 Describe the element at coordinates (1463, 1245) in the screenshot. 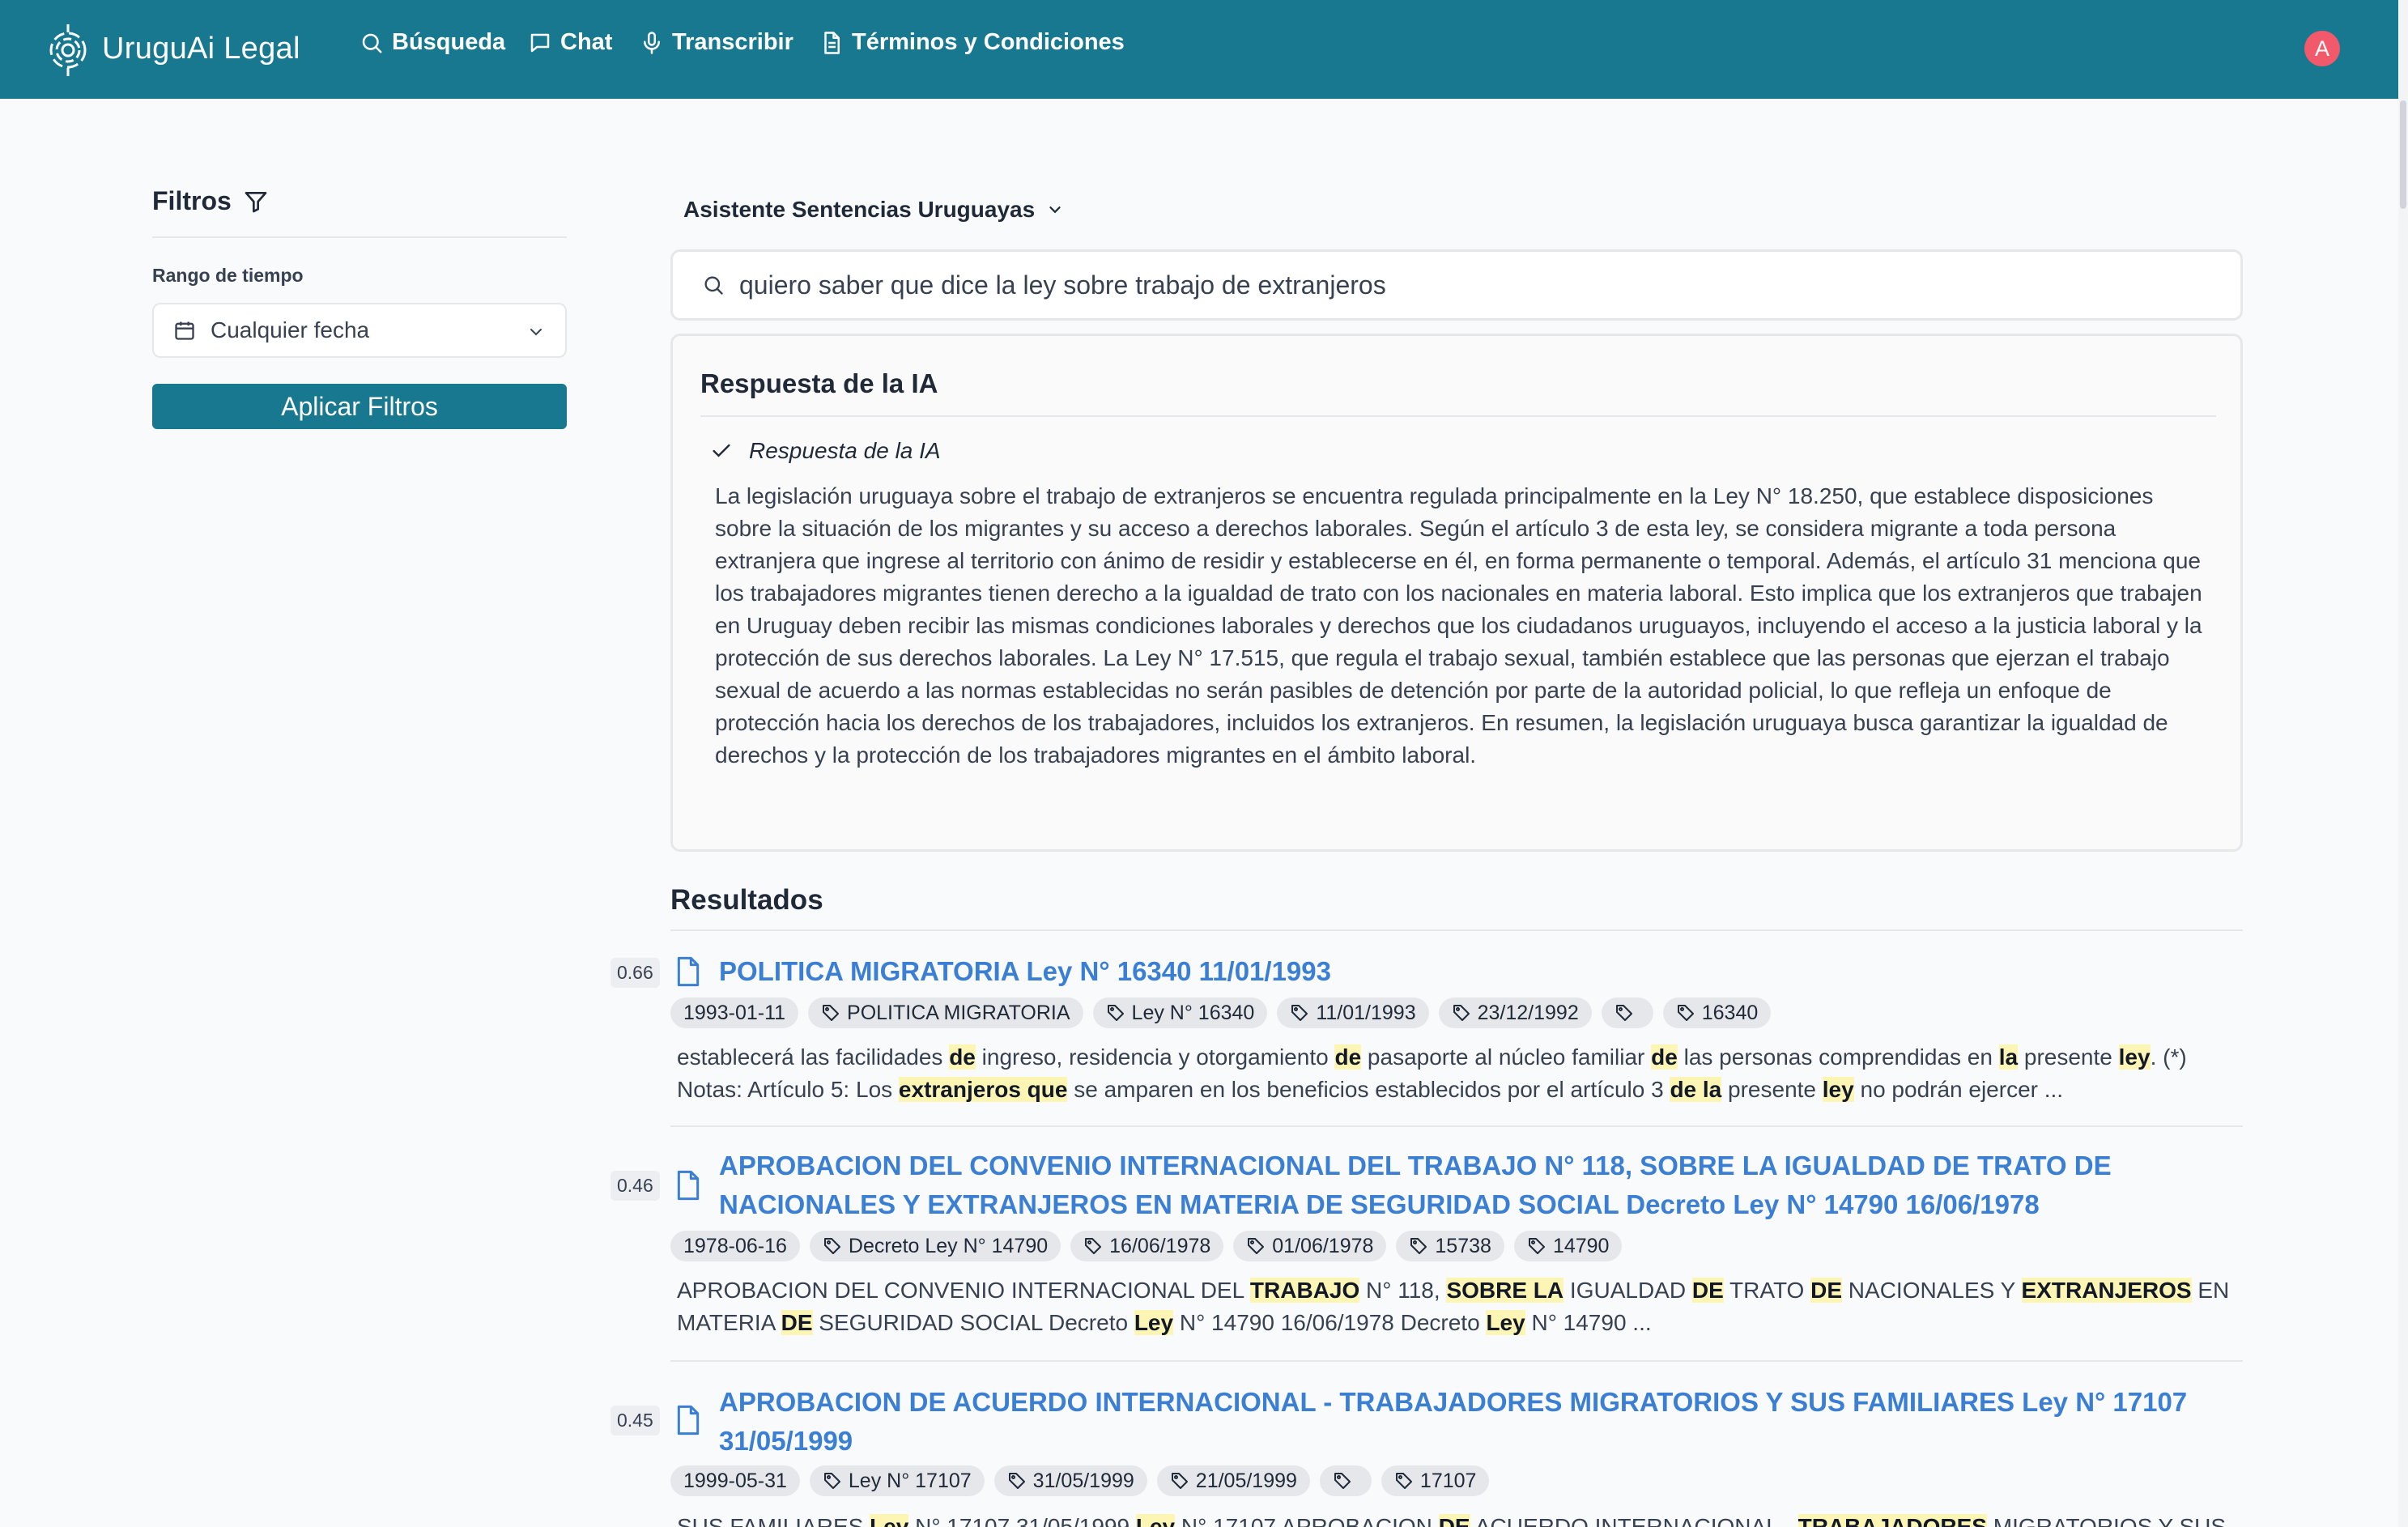

I see `tag-label: 15738` at that location.